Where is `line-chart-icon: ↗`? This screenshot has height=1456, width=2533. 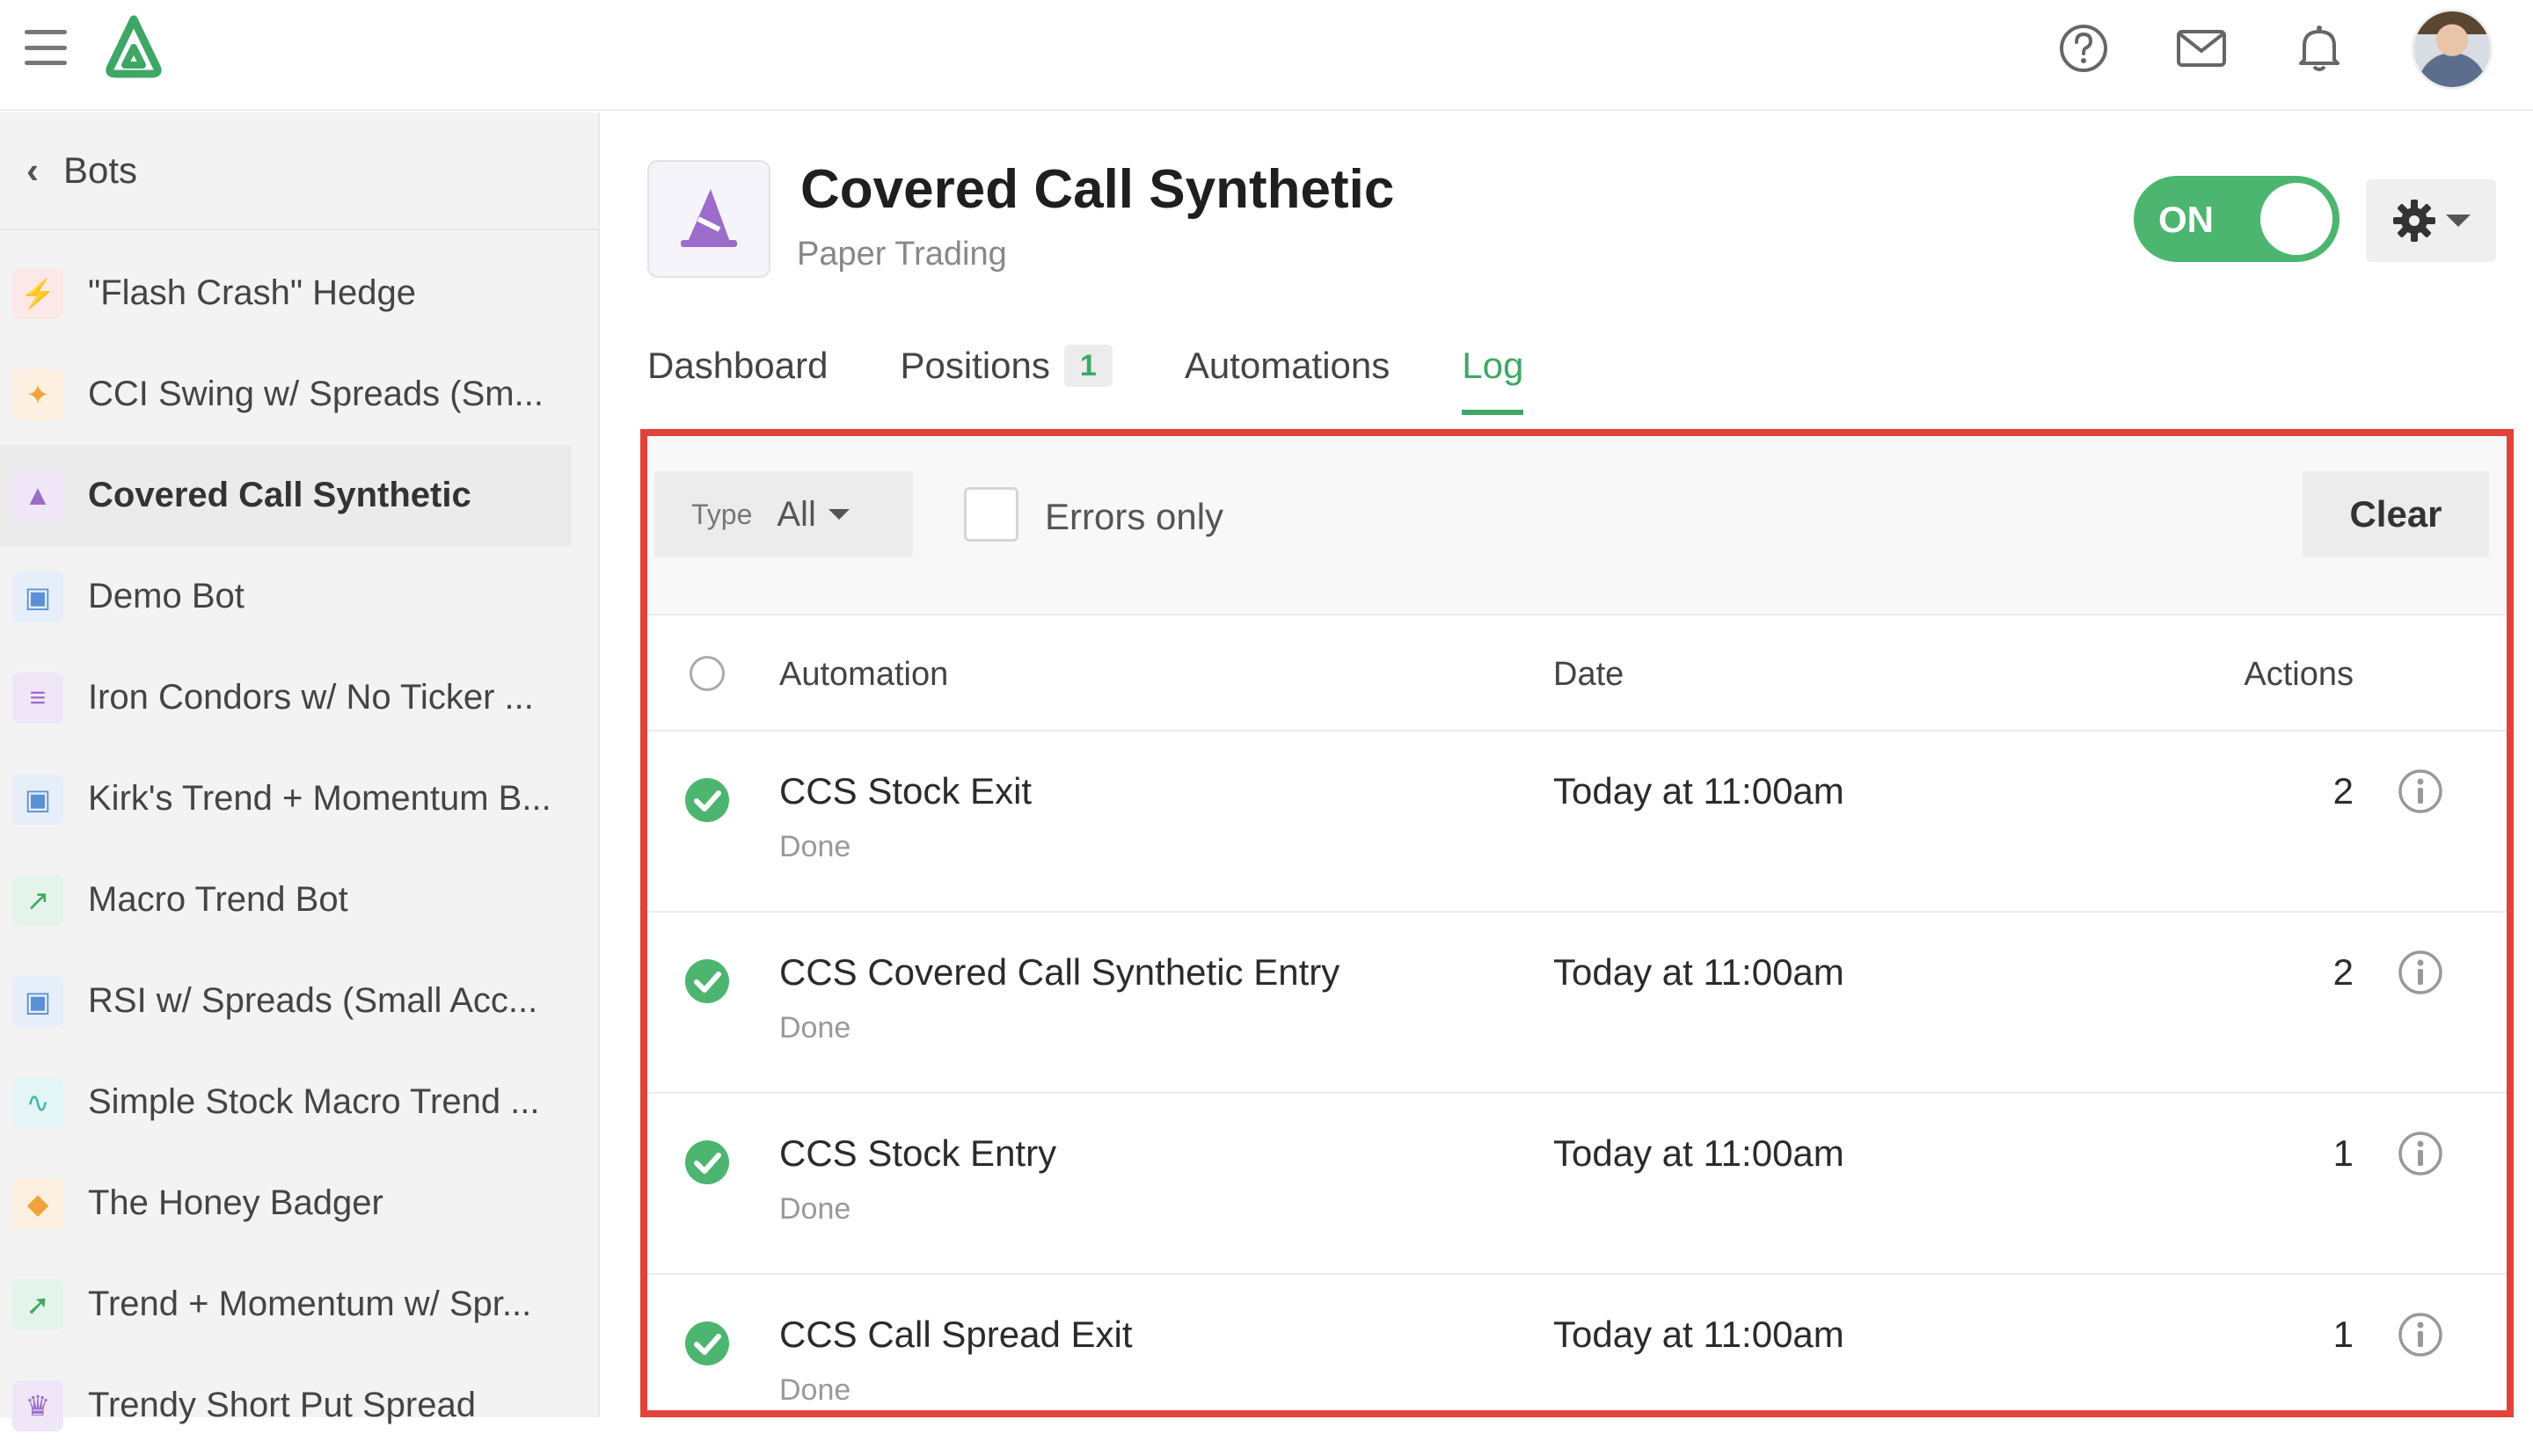 line-chart-icon: ↗ is located at coordinates (37, 900).